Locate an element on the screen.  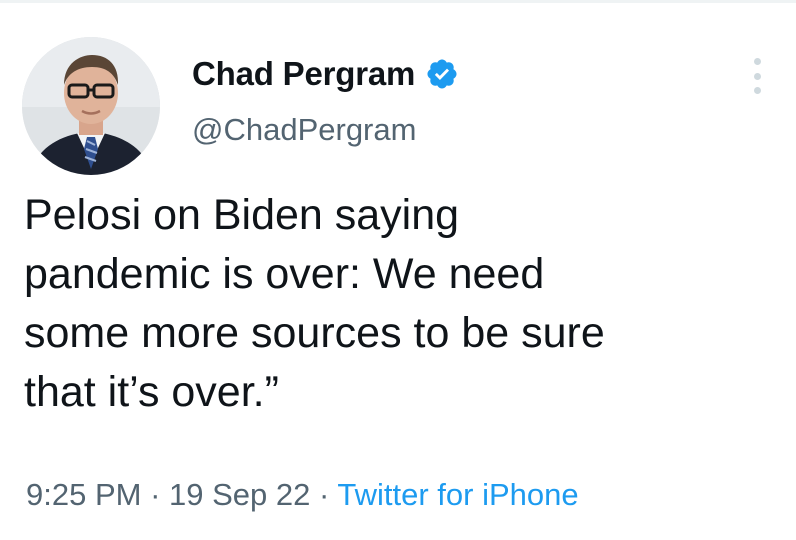
author-handle: @ChadPergram is located at coordinates (304, 130).